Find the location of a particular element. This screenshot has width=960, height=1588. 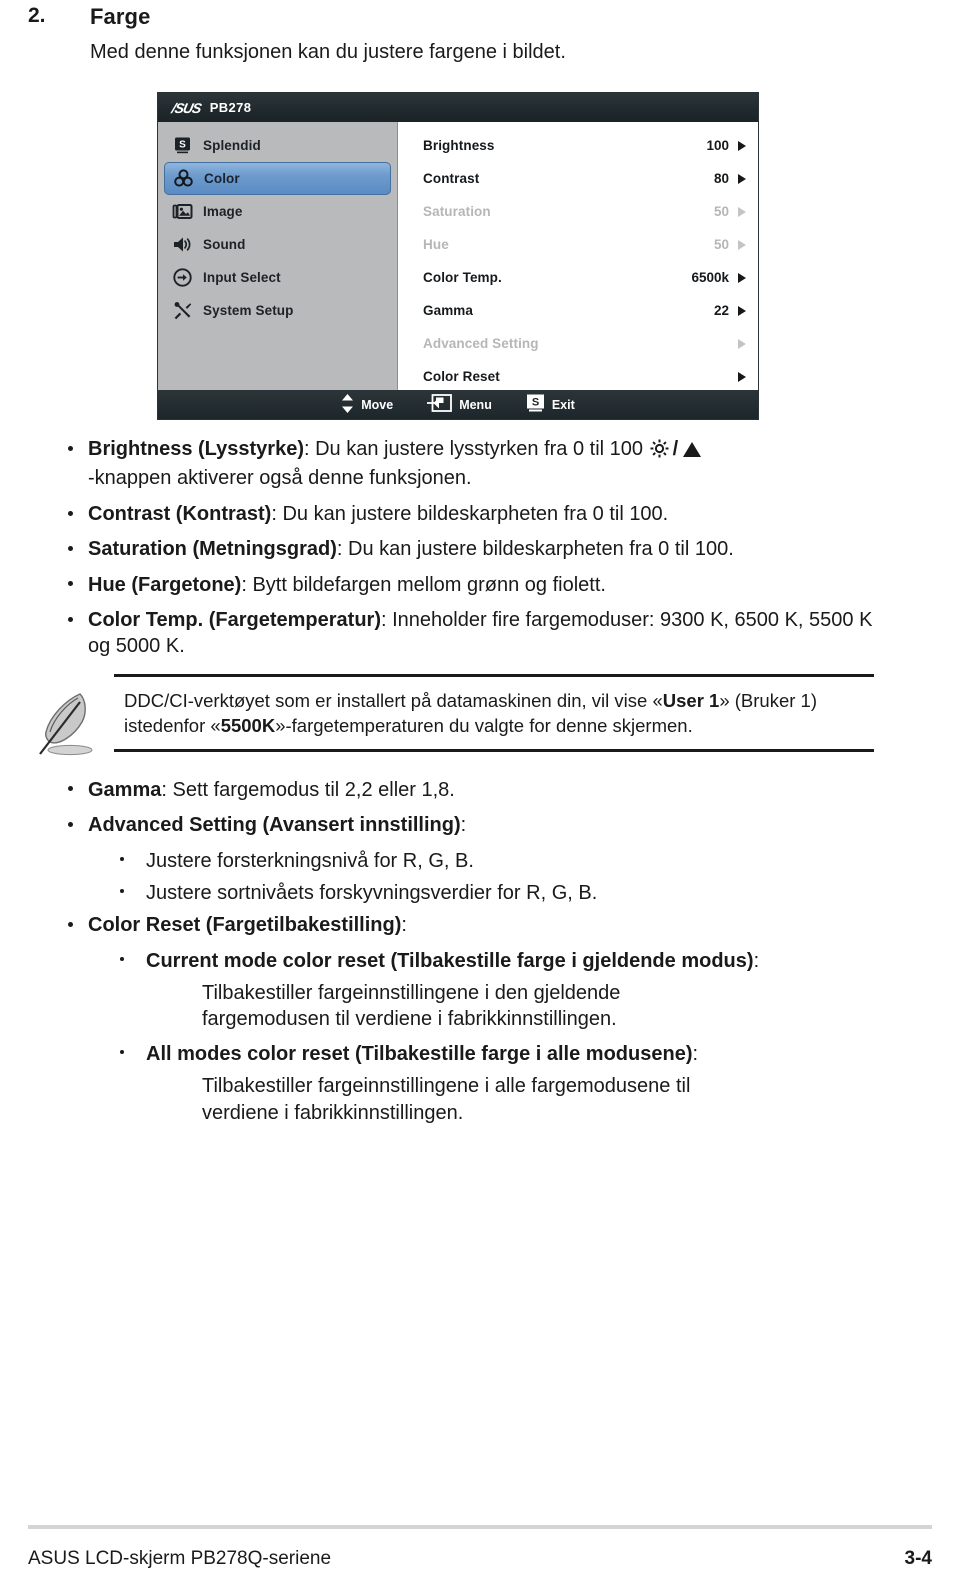

system-setup-icon is located at coordinates (182, 310).